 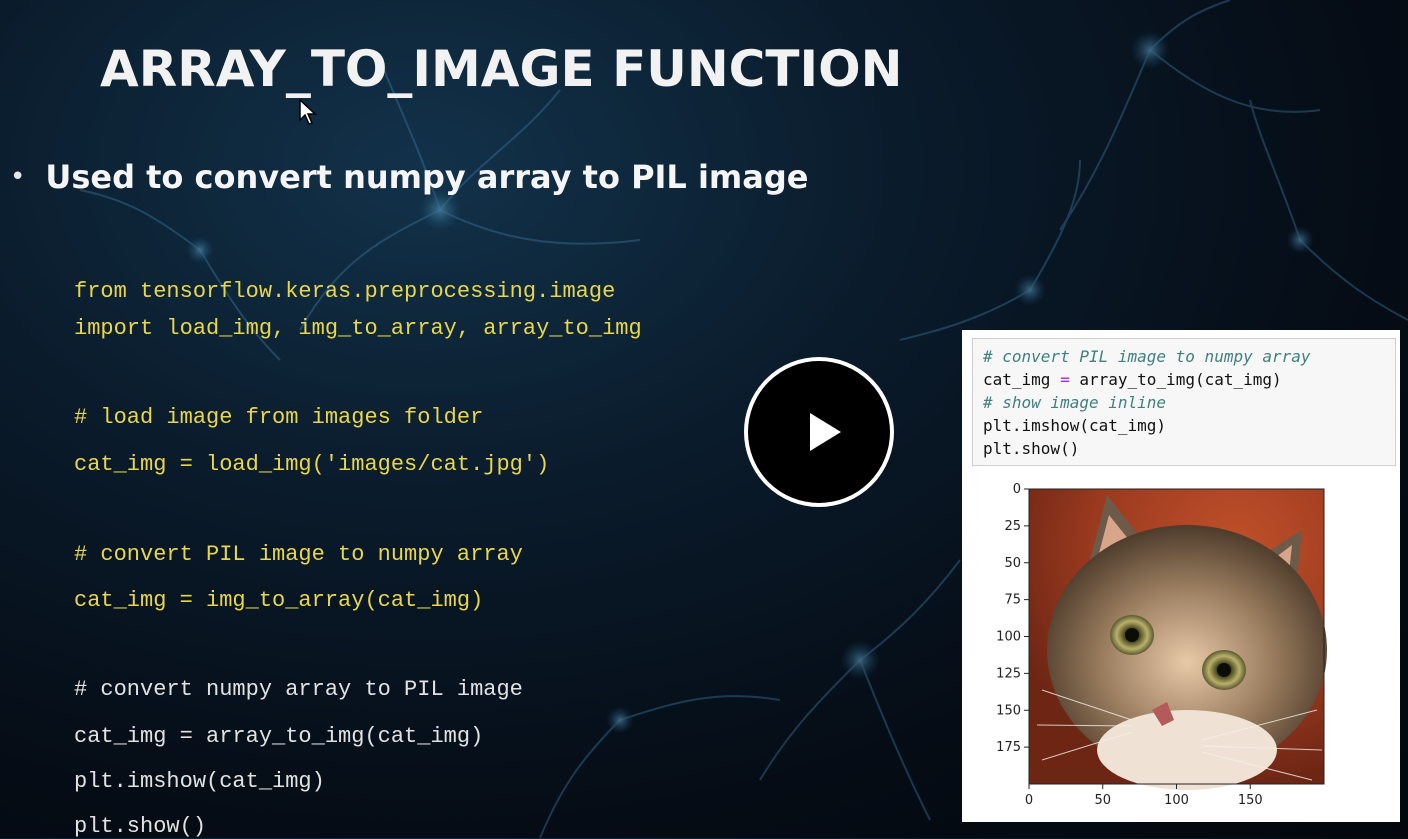 What do you see at coordinates (1176, 800) in the screenshot?
I see `x-tick-label: 100` at bounding box center [1176, 800].